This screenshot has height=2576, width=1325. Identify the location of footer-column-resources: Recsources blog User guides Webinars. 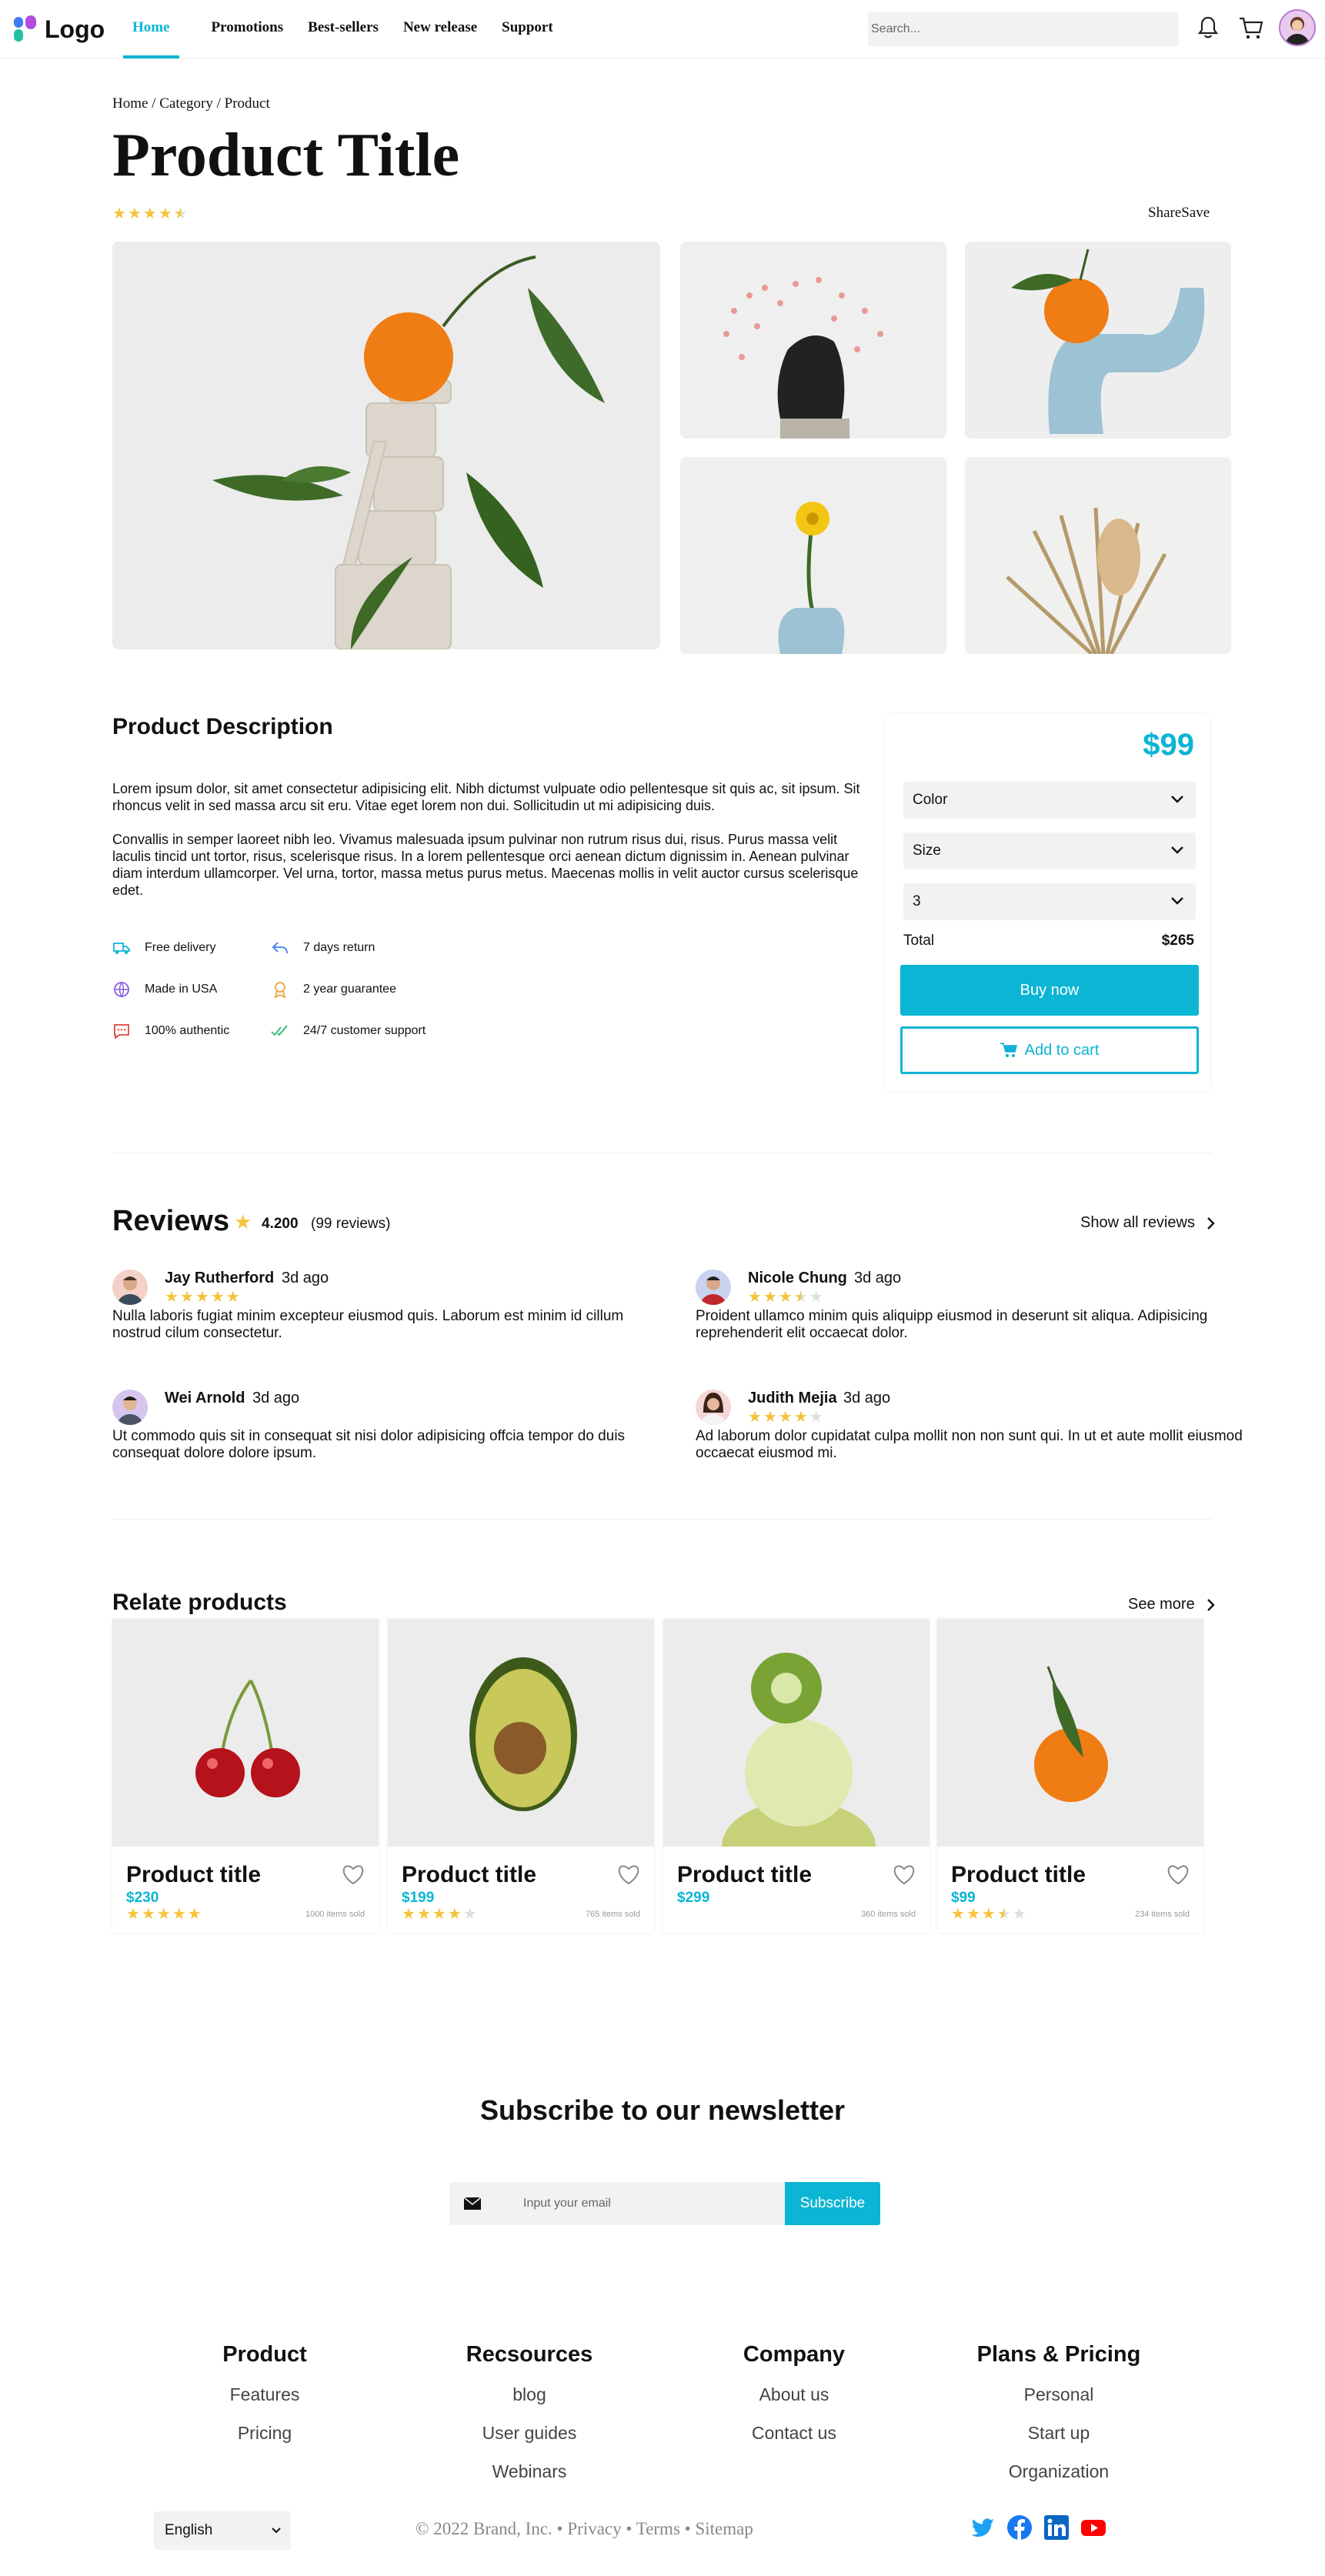
(529, 2420).